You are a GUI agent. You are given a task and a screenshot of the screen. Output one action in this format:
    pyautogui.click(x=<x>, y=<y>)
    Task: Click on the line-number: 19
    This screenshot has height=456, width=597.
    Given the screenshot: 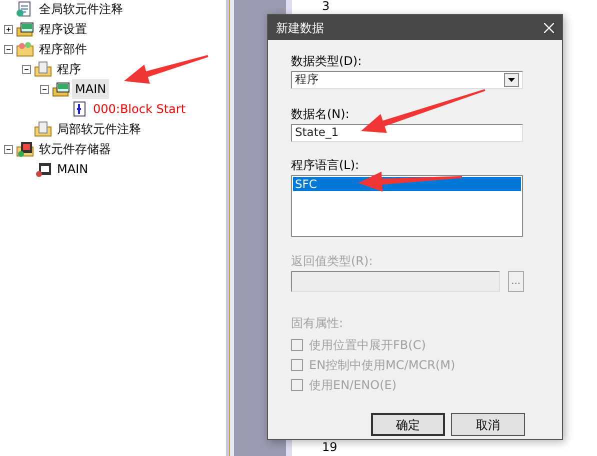 What is the action you would take?
    pyautogui.click(x=330, y=447)
    